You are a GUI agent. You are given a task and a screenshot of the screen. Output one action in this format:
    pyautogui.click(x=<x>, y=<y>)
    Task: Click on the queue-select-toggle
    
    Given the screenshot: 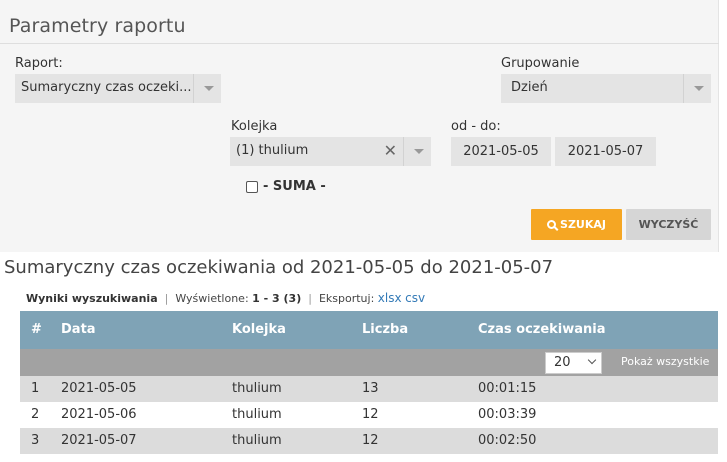 What is the action you would take?
    pyautogui.click(x=417, y=151)
    